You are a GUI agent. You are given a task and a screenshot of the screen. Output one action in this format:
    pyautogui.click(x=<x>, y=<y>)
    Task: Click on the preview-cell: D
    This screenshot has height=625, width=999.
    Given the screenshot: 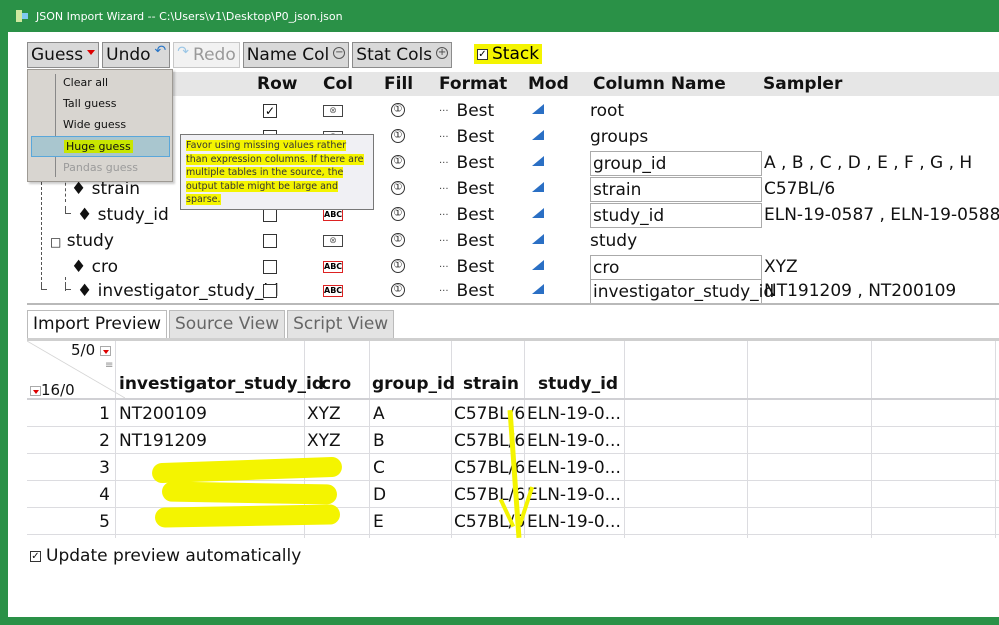 What is the action you would take?
    pyautogui.click(x=379, y=495)
    